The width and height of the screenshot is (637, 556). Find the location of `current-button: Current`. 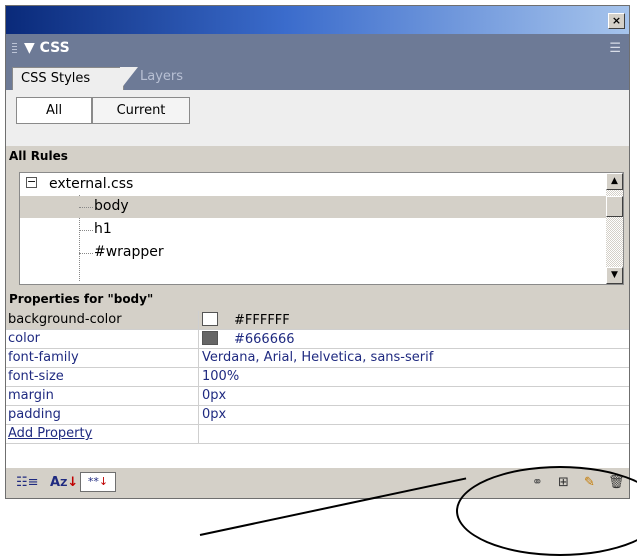

current-button: Current is located at coordinates (141, 110).